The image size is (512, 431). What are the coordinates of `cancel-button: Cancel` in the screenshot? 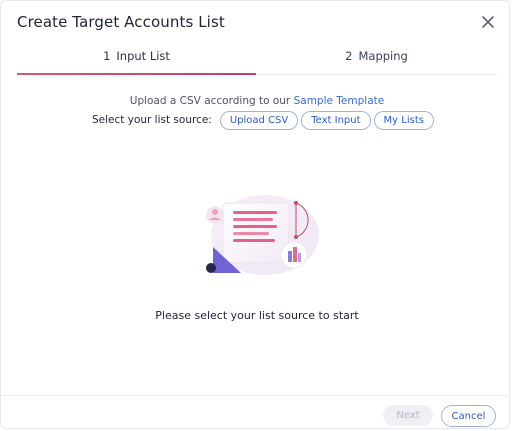 It's located at (468, 416).